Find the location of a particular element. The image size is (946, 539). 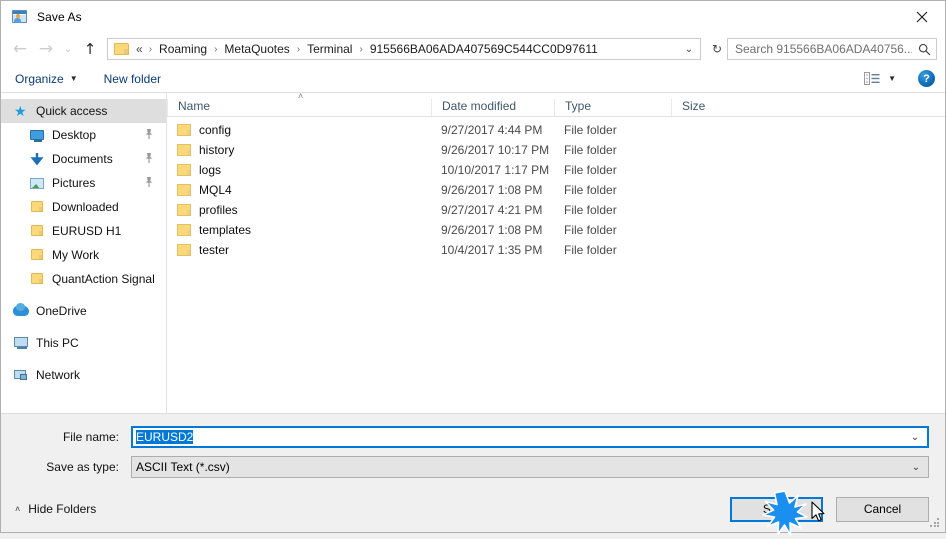

breadcrumb-item-roaming: Roaming is located at coordinates (183, 49).